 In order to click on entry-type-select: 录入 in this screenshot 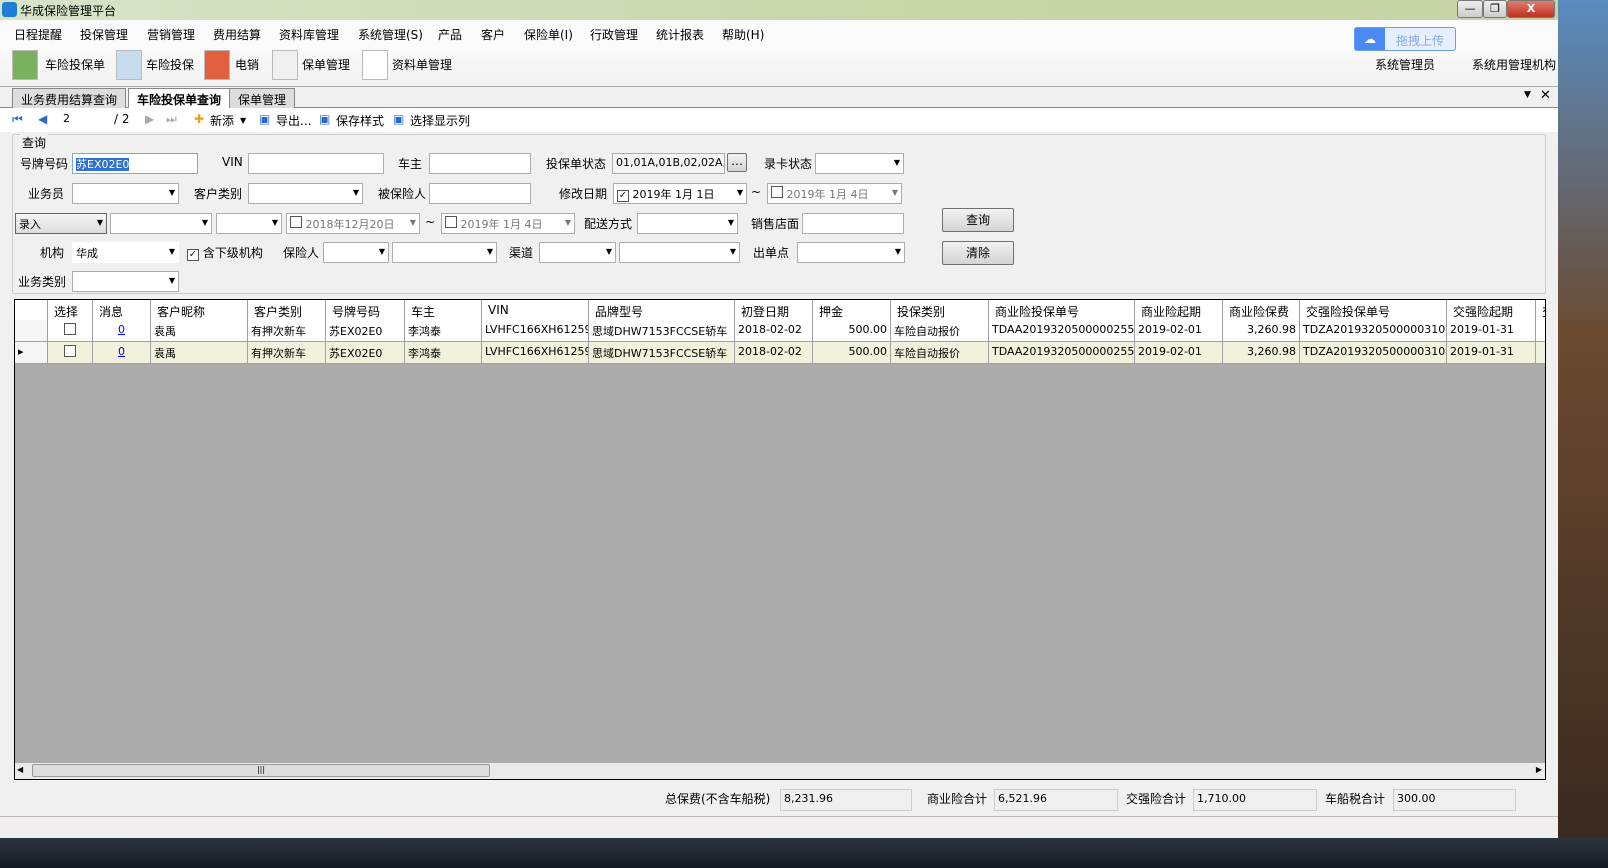, I will do `click(61, 223)`.